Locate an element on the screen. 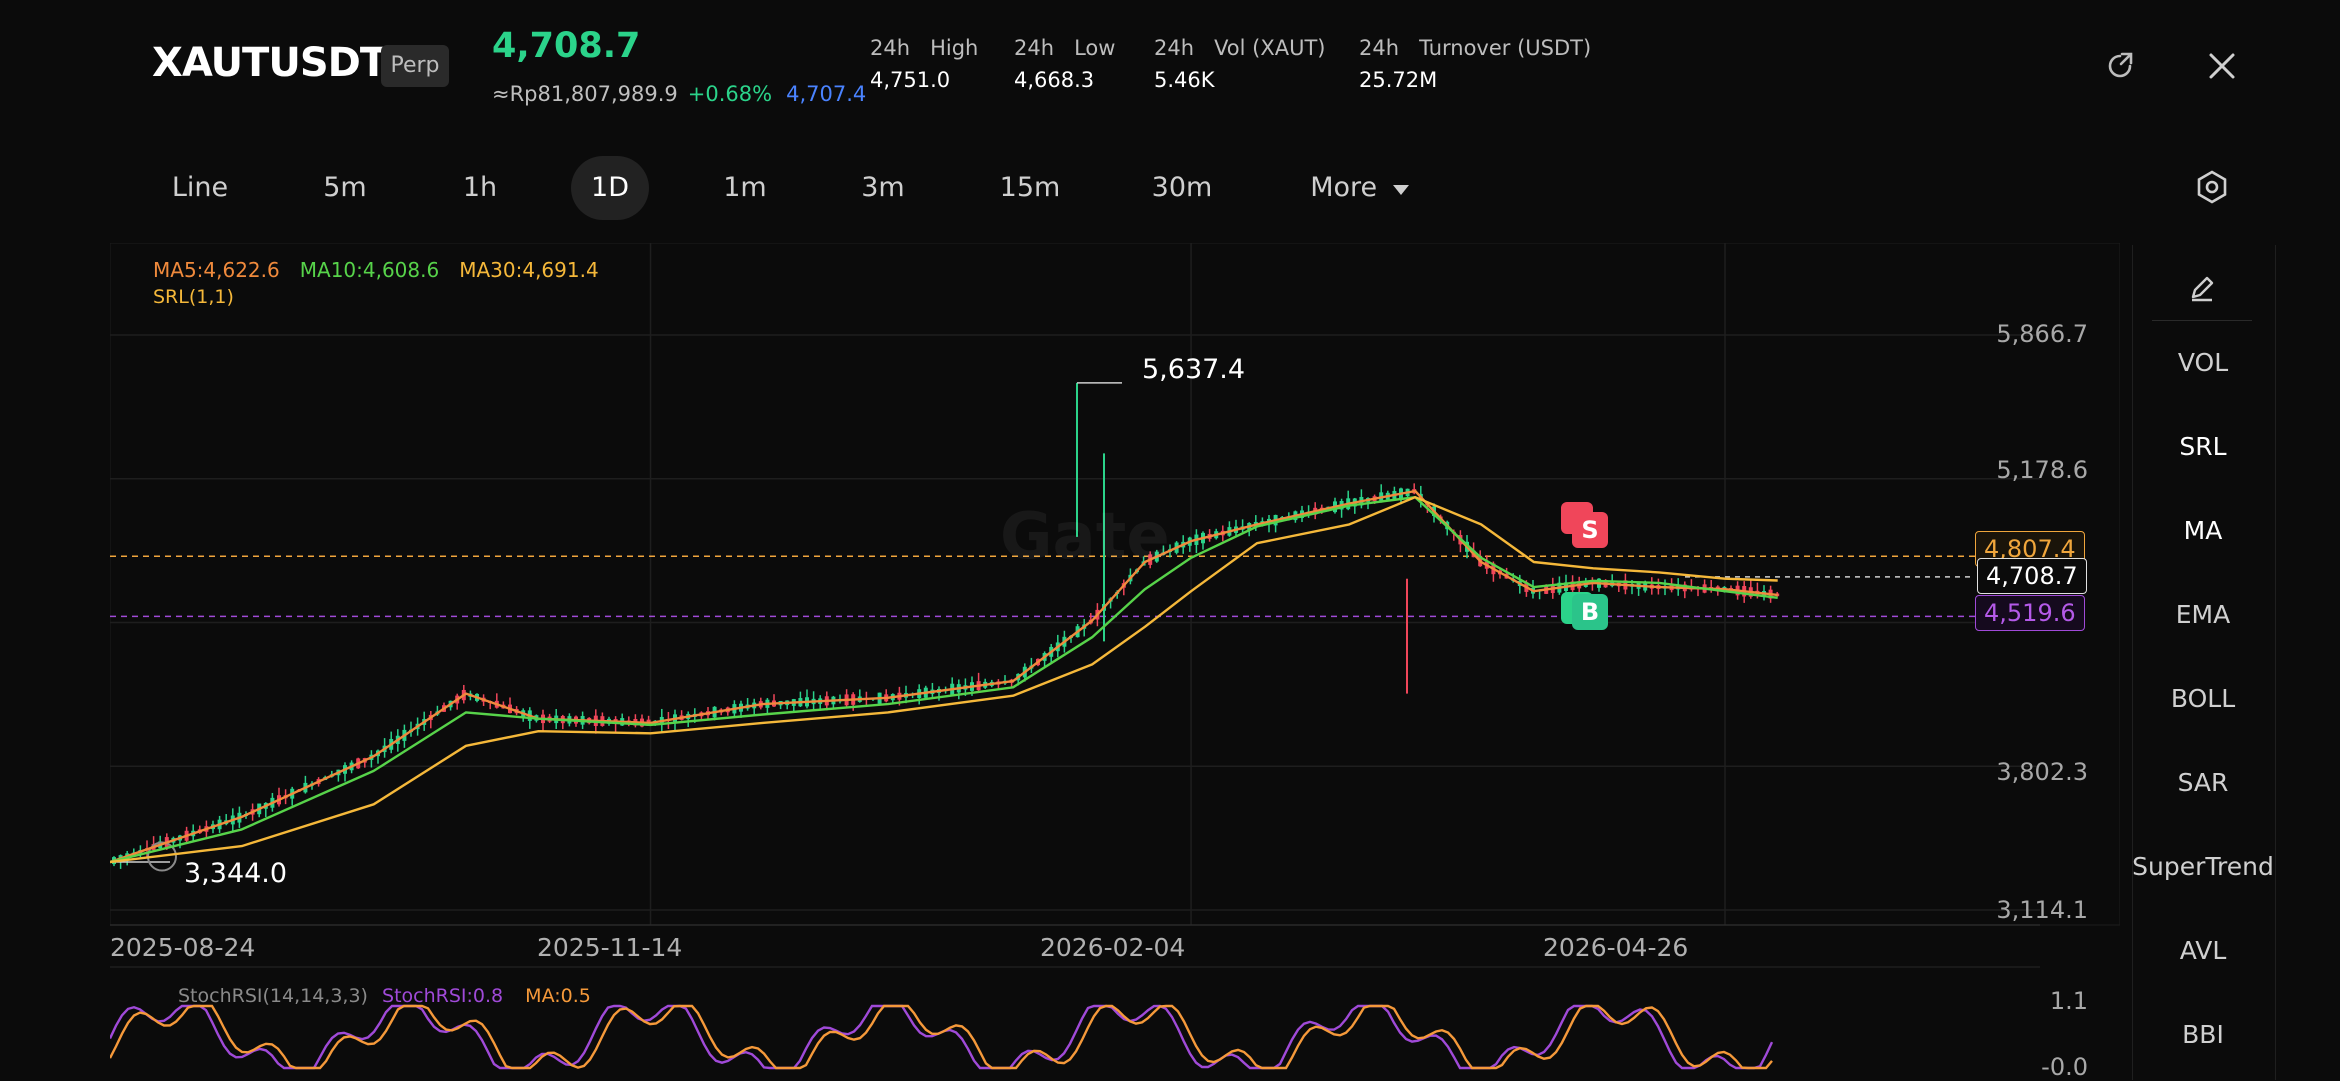 The width and height of the screenshot is (2340, 1081). current-price-tag: 4,708.7 is located at coordinates (2032, 576).